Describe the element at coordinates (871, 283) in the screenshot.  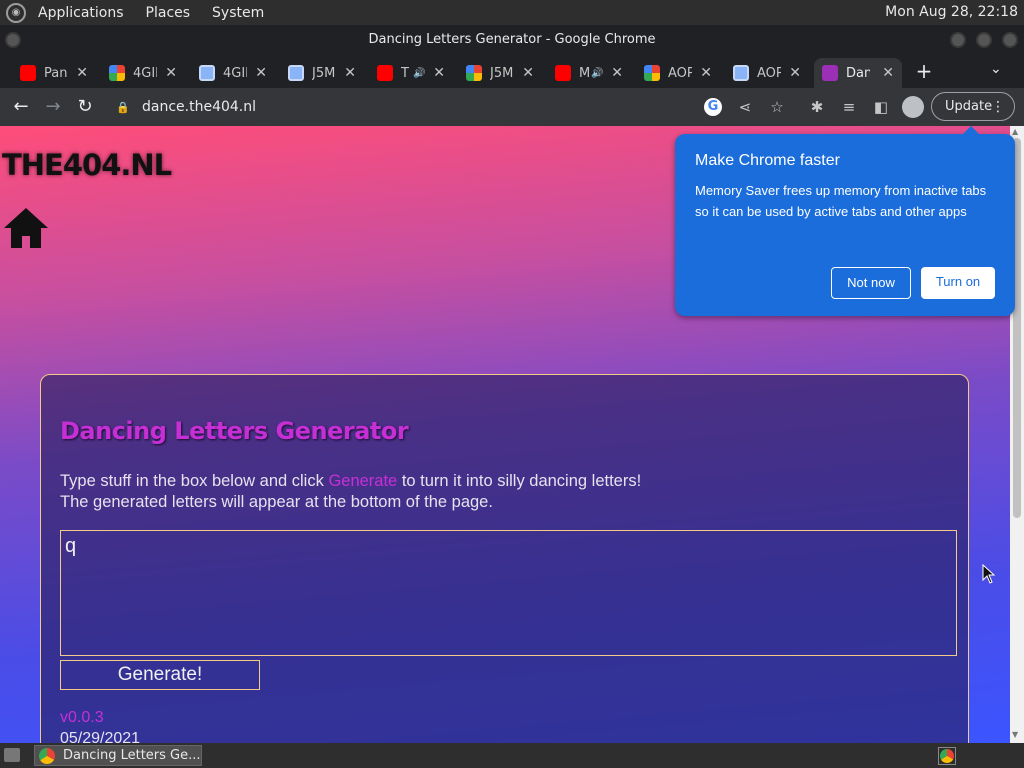
I see `not-now-button: Not now` at that location.